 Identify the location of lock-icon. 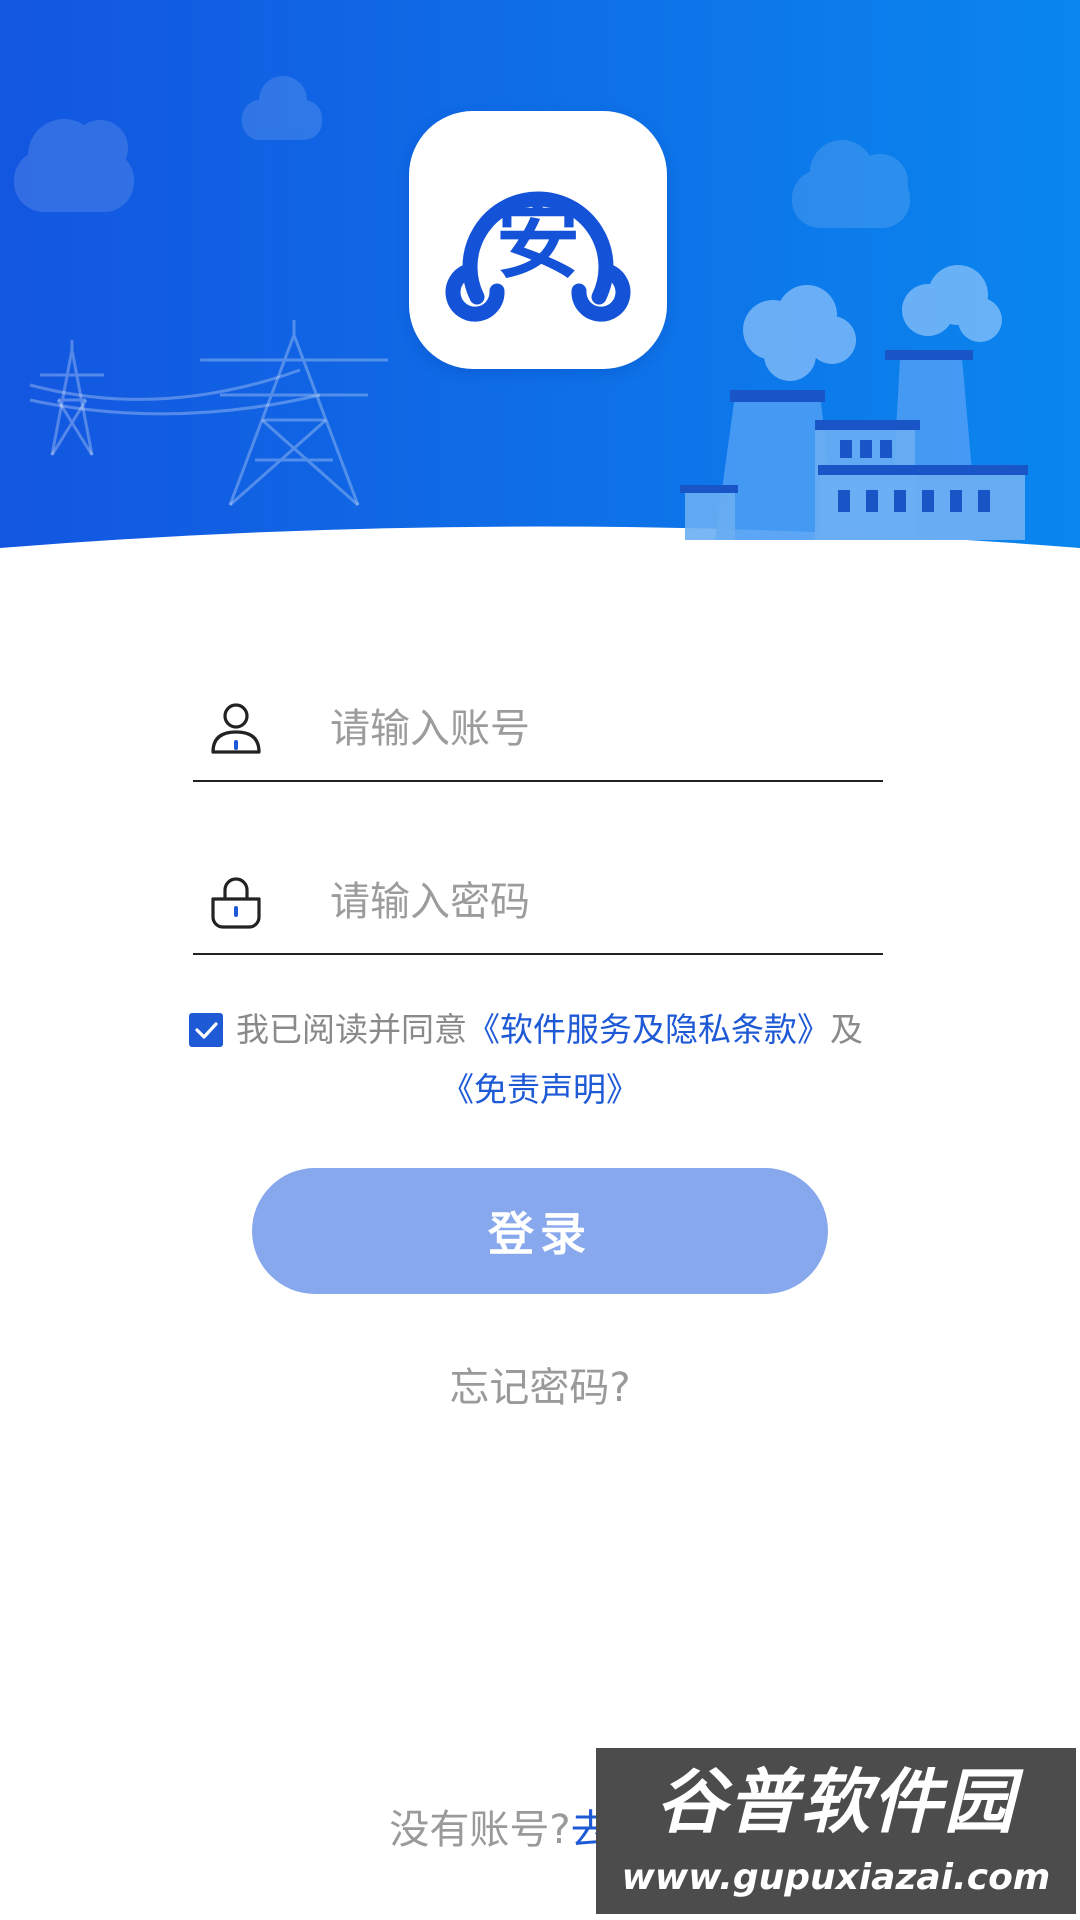
(236, 903).